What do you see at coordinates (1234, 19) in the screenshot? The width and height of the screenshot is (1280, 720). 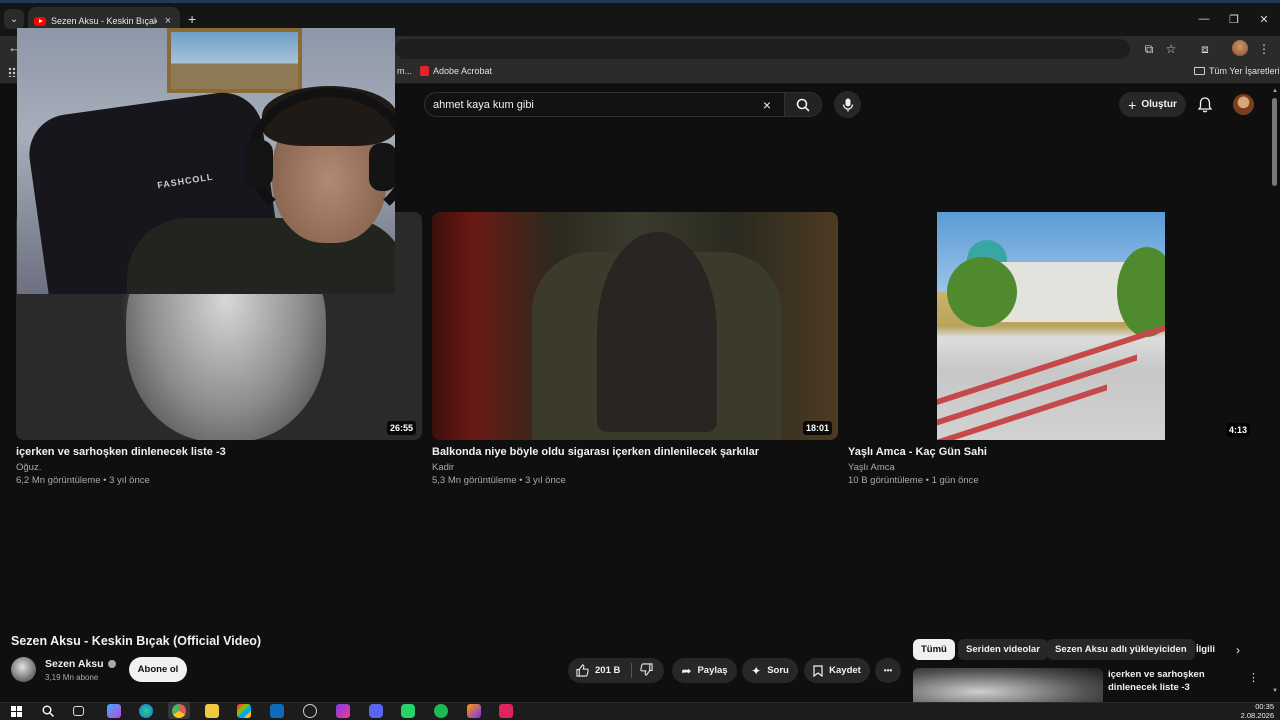 I see `restore-window-button: ❐` at bounding box center [1234, 19].